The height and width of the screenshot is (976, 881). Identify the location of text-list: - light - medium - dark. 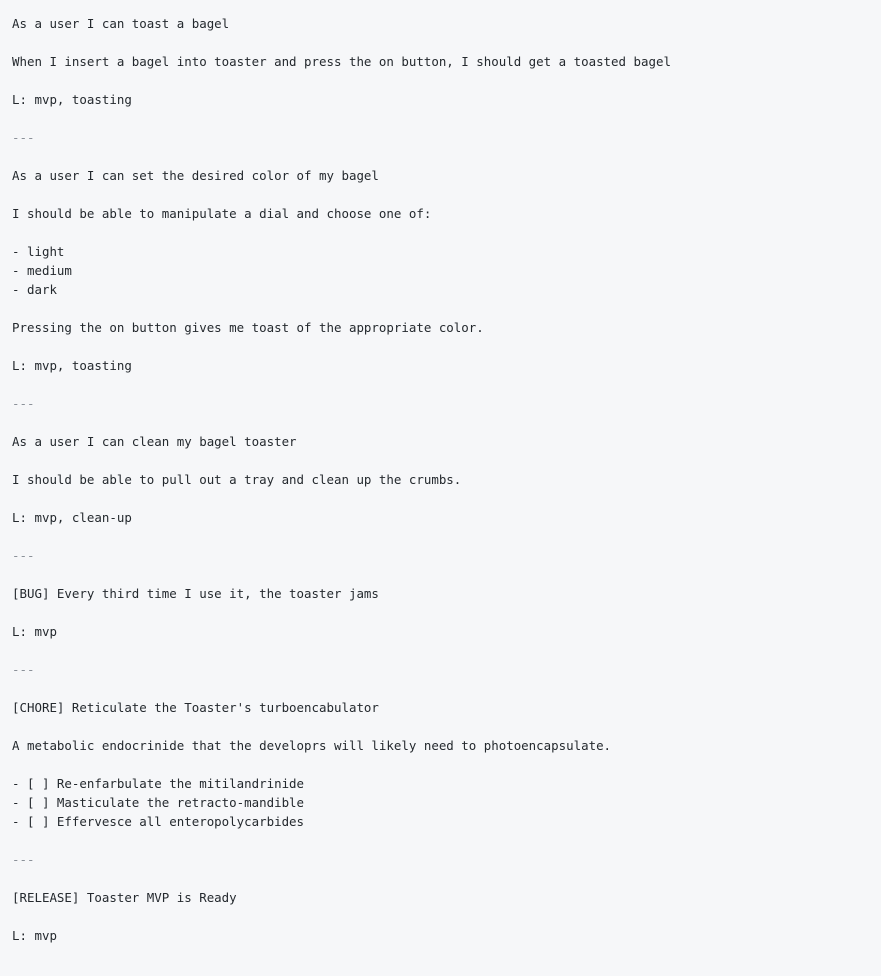
(446, 270).